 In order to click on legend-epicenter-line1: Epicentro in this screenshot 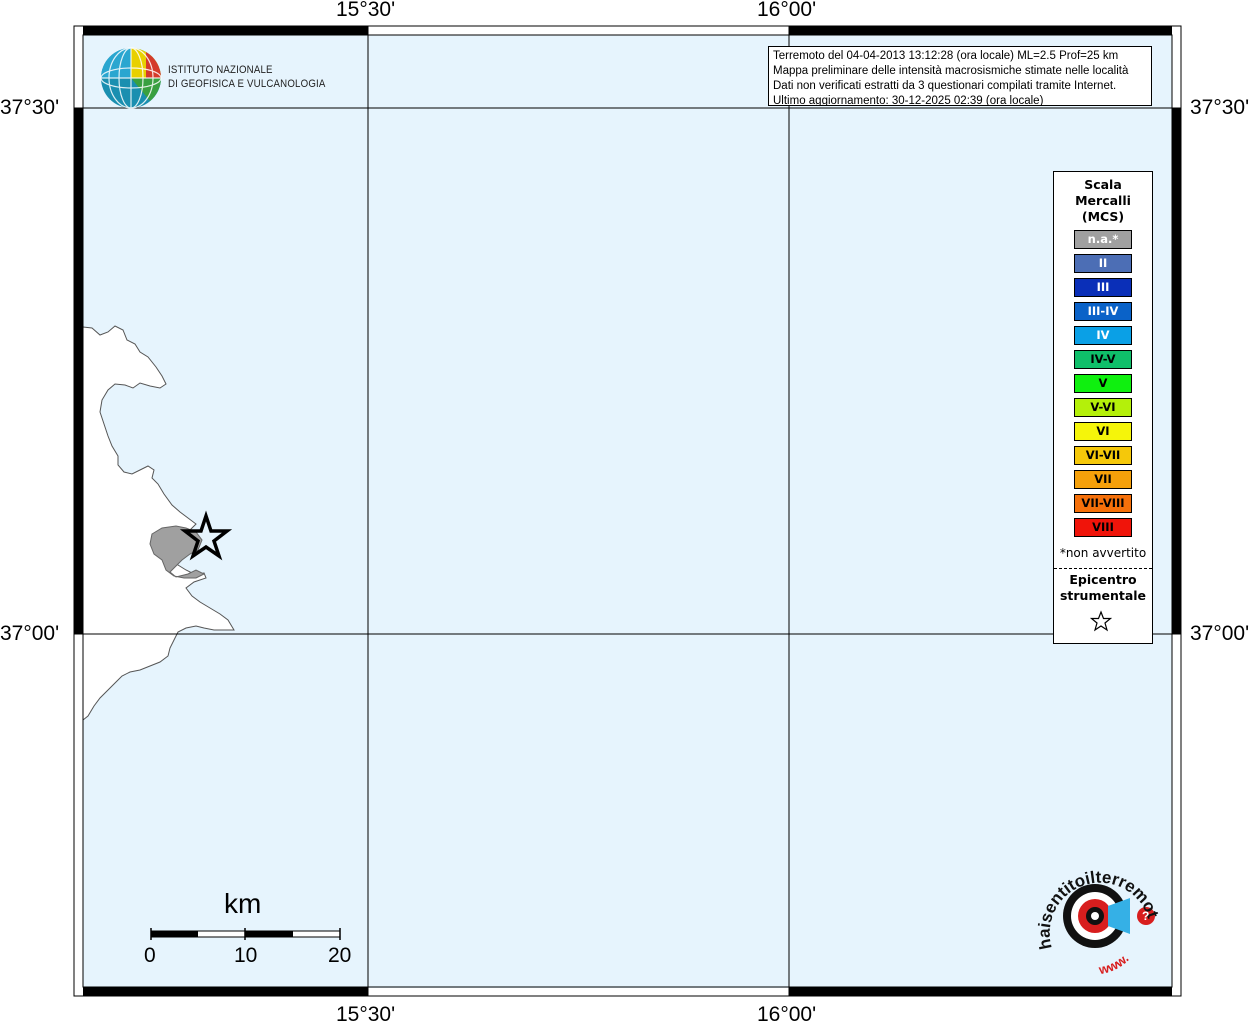, I will do `click(1103, 579)`.